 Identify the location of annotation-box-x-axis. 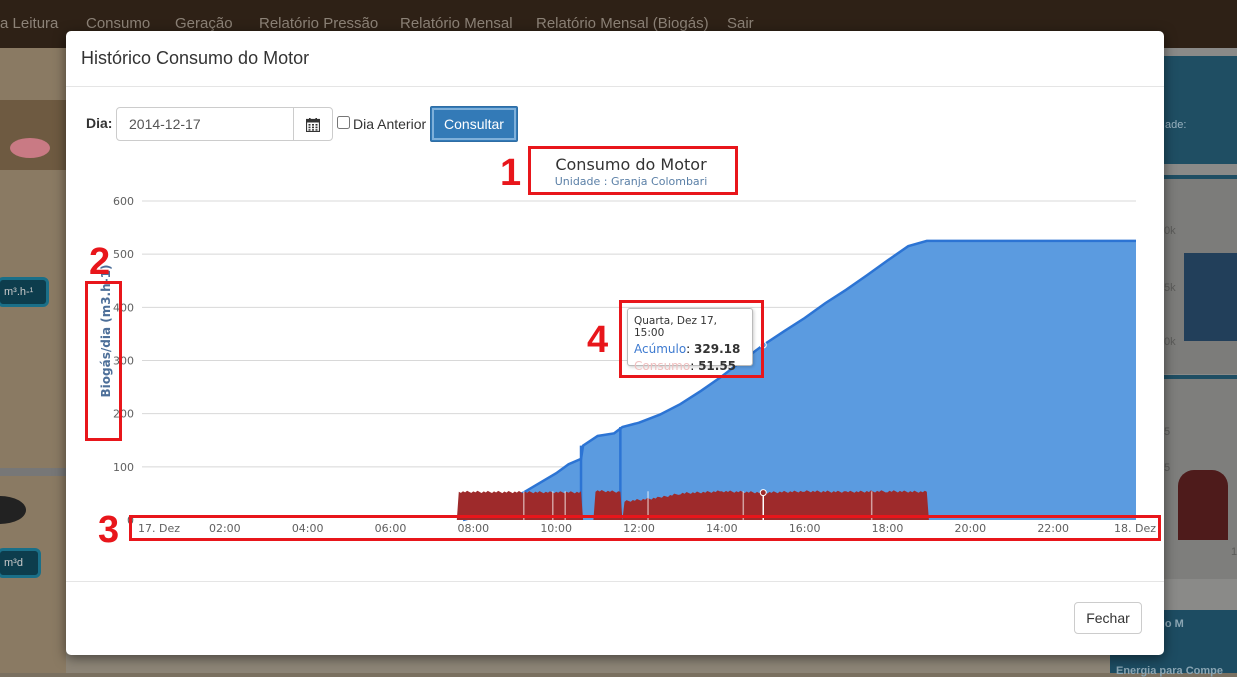
(645, 528).